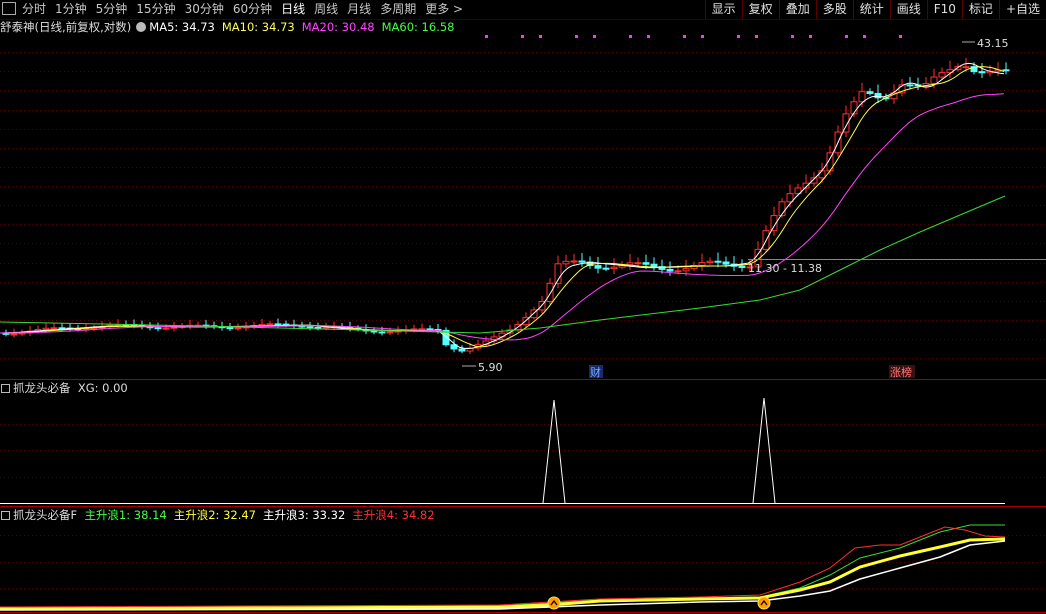 The height and width of the screenshot is (614, 1046). I want to click on wave2-line, so click(503, 574).